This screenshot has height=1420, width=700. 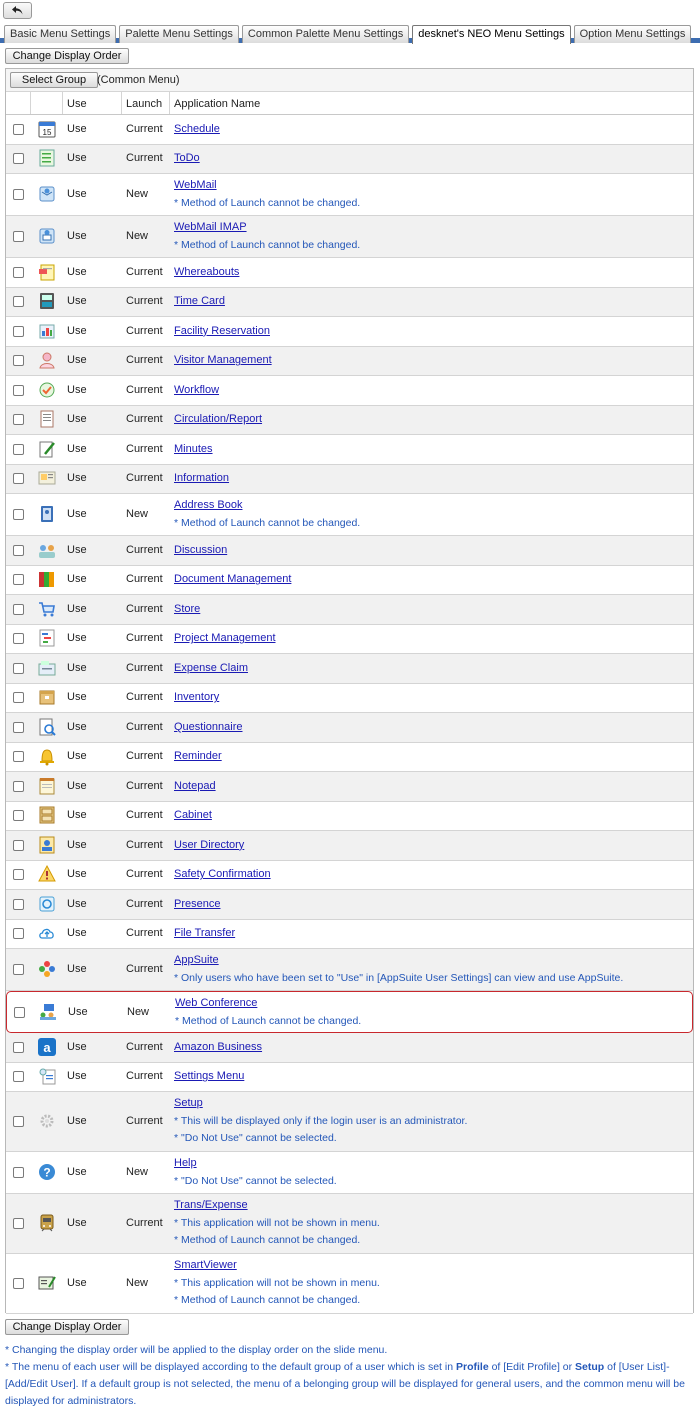 I want to click on application-name-link: Discussion, so click(x=200, y=550).